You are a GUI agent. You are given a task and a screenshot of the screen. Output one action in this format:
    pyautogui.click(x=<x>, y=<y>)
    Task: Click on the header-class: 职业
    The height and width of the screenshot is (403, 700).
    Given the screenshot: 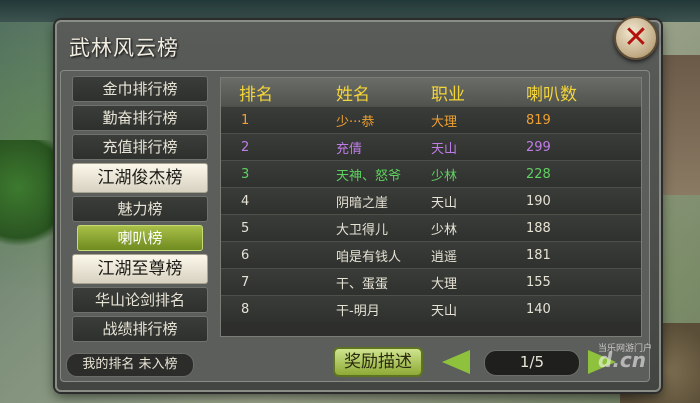 What is the action you would take?
    pyautogui.click(x=448, y=94)
    